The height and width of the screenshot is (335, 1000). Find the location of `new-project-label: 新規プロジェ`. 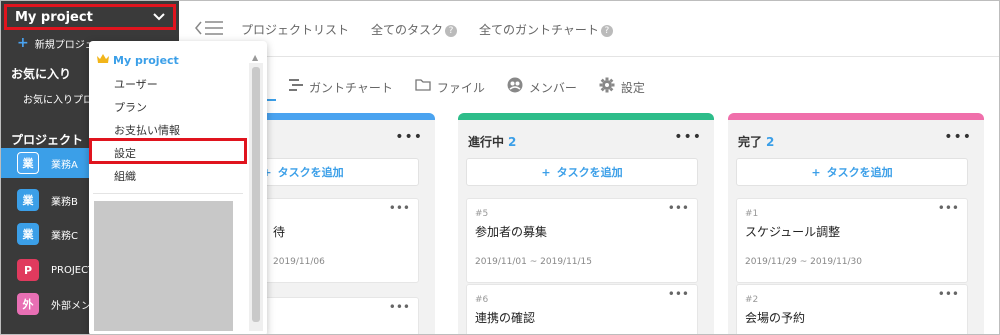

new-project-label: 新規プロジェ is located at coordinates (64, 45).